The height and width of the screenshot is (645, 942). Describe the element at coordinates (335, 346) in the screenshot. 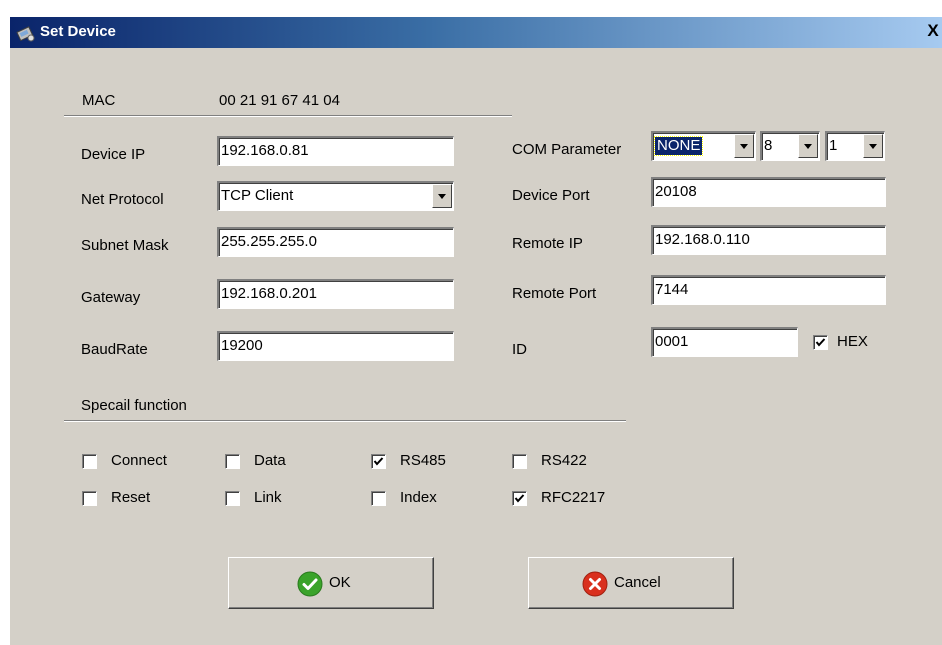

I see `baudrate-field: 19200` at that location.